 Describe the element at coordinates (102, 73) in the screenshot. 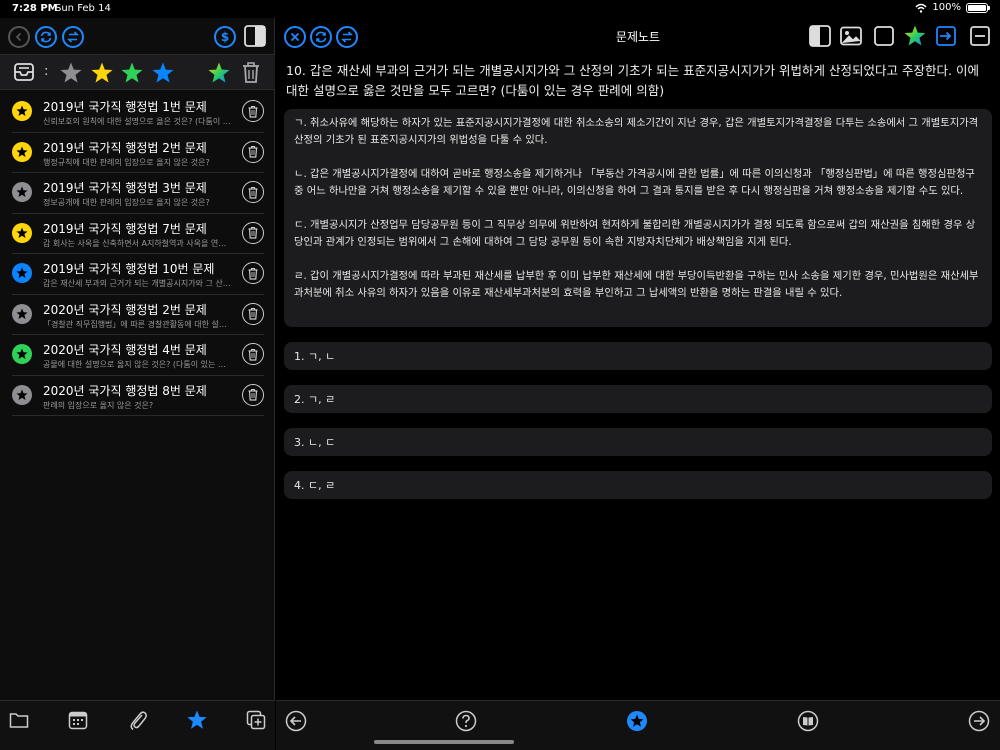

I see `star-yellow-icon` at that location.